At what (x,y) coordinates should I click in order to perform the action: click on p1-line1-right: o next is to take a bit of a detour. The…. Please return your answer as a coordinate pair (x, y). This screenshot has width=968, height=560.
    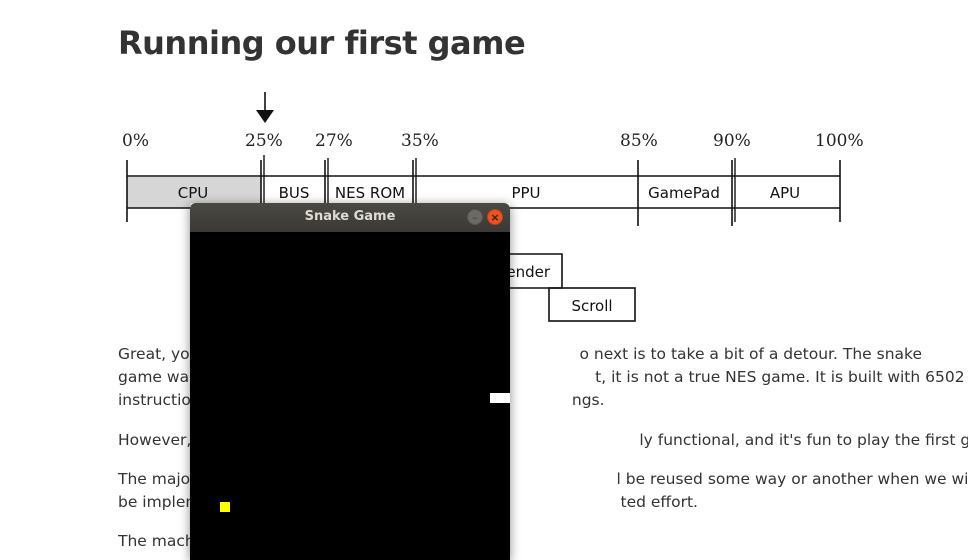
    Looking at the image, I should click on (750, 354).